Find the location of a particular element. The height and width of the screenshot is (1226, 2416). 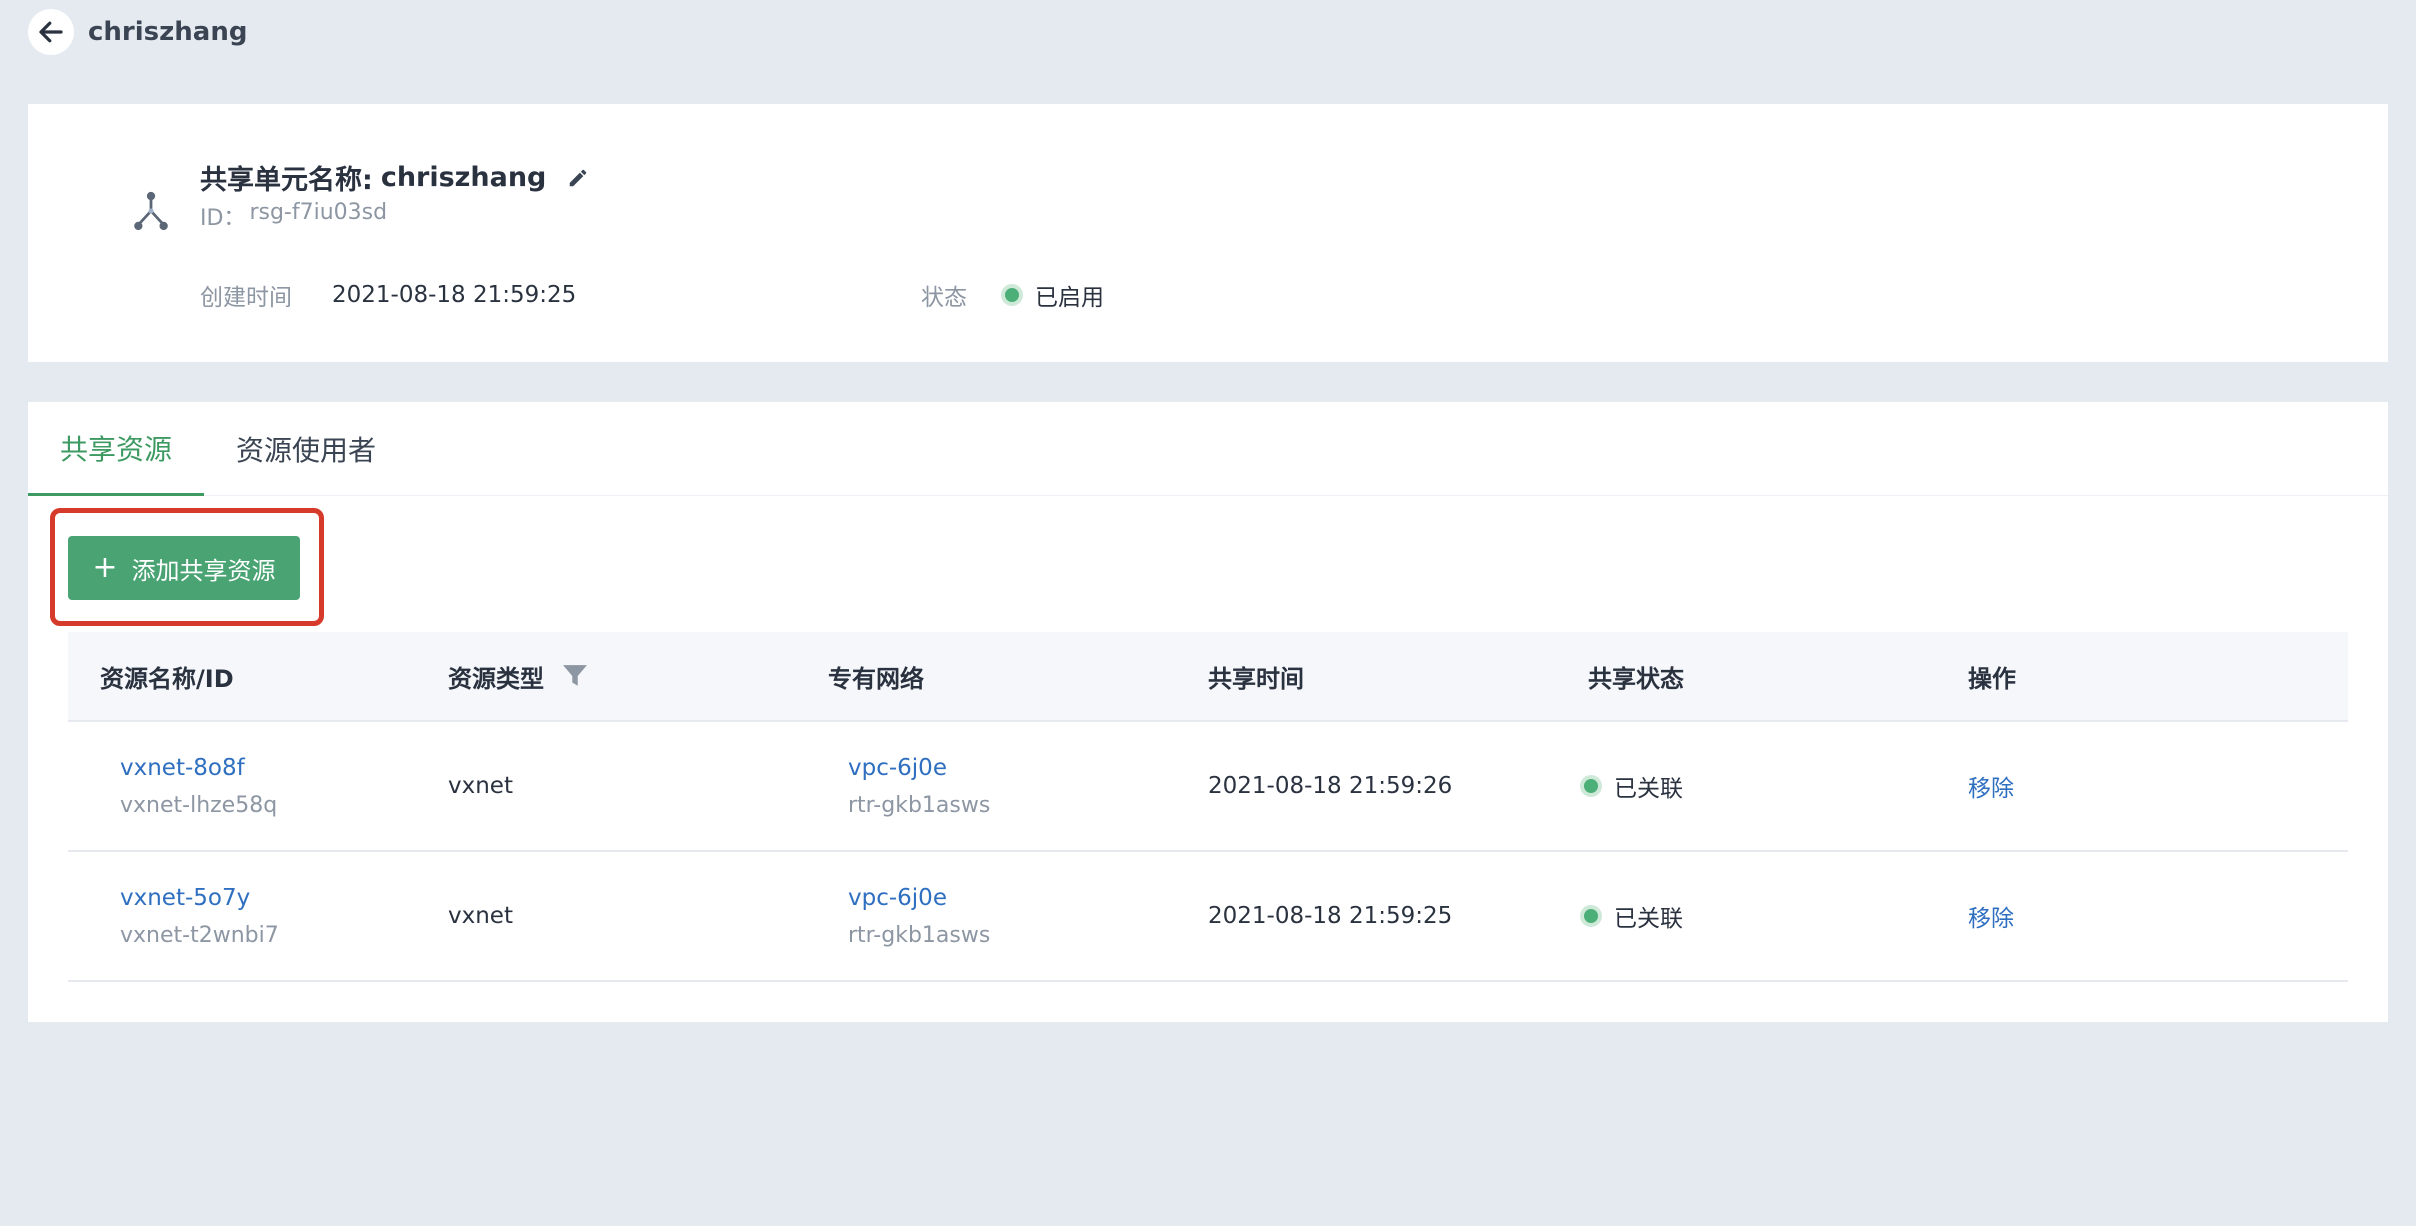

column-header-share-status: 共享状态 is located at coordinates (1636, 678).